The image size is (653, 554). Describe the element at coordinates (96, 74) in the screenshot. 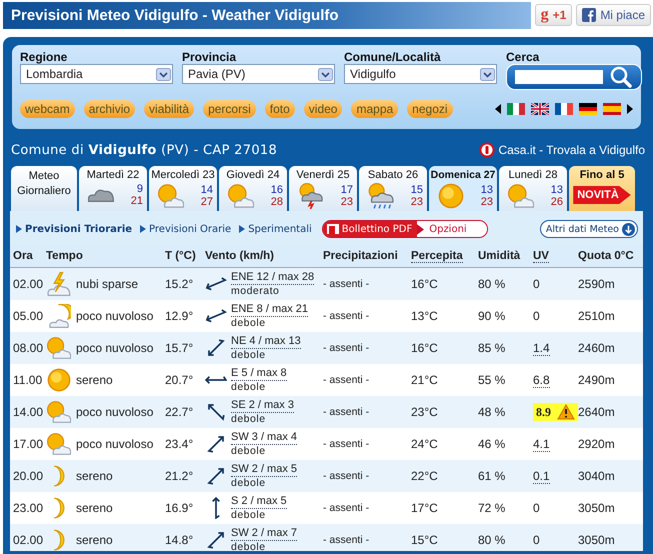

I see `dropdown: Lombardia` at that location.